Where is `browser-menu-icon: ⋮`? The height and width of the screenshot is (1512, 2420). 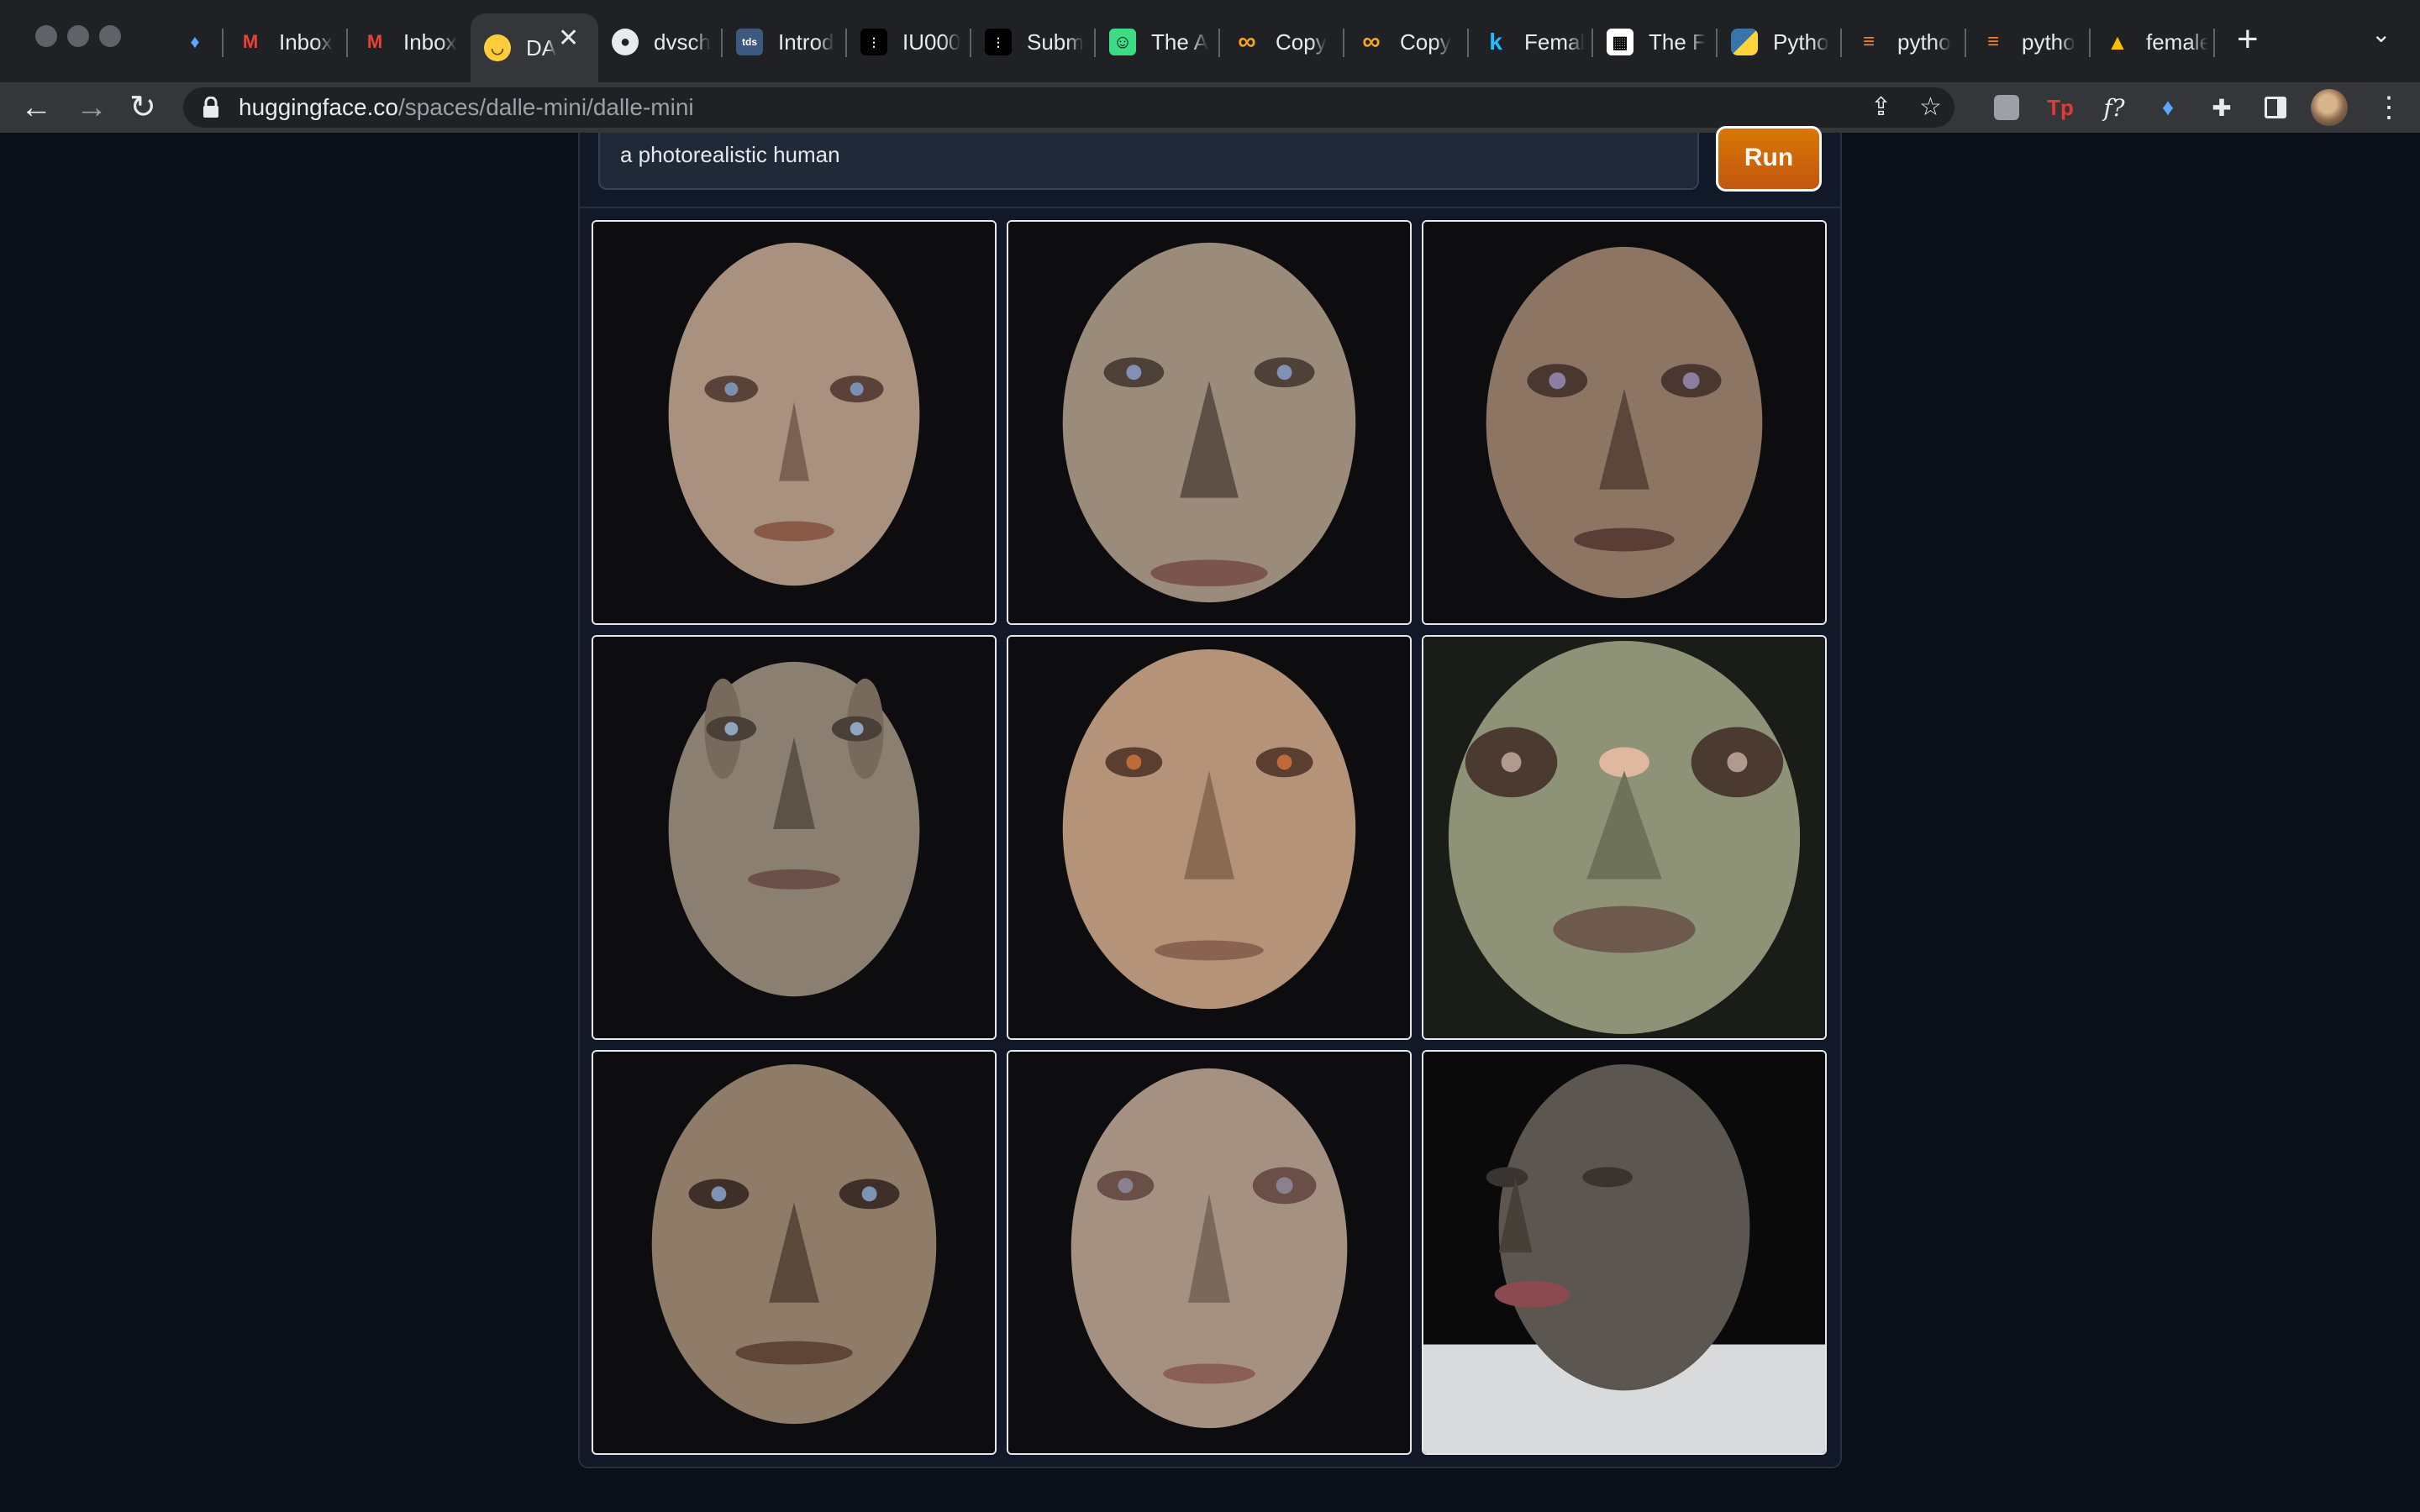
browser-menu-icon: ⋮ is located at coordinates (2389, 107).